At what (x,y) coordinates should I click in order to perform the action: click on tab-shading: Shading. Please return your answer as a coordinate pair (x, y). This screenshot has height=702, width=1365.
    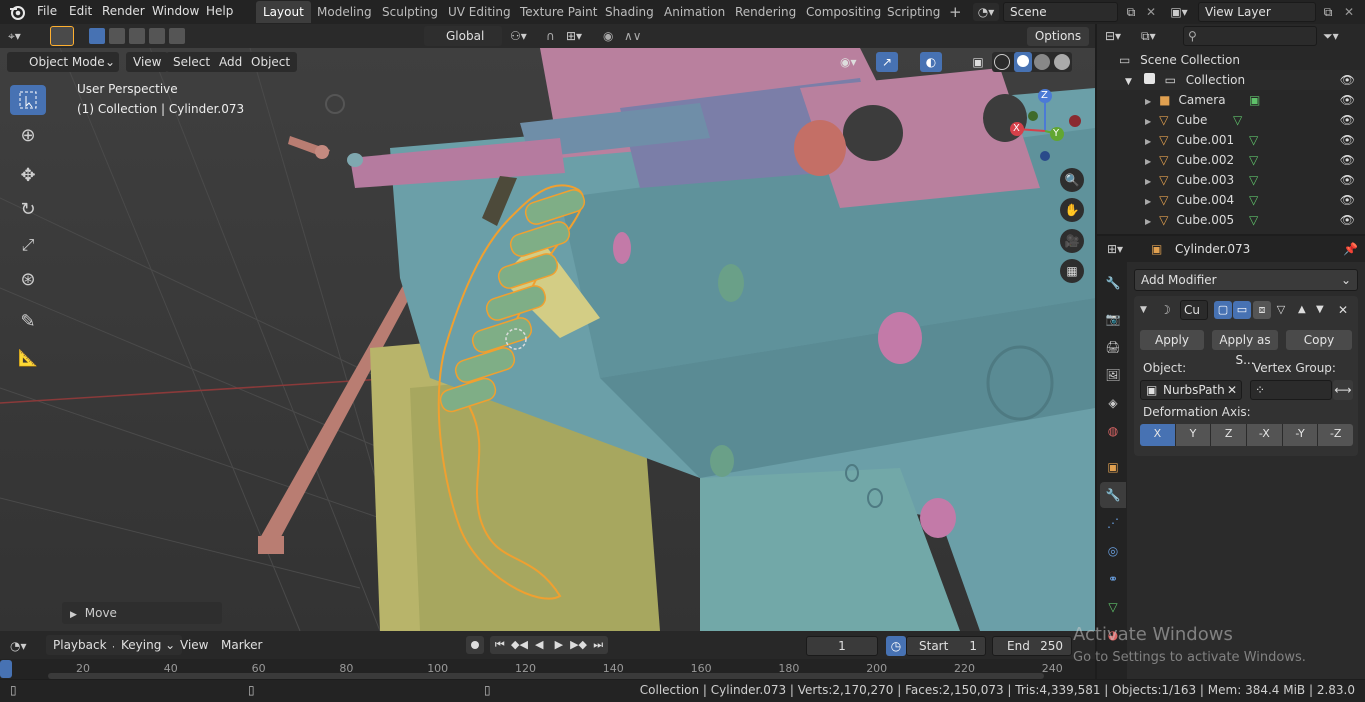
    Looking at the image, I should click on (629, 12).